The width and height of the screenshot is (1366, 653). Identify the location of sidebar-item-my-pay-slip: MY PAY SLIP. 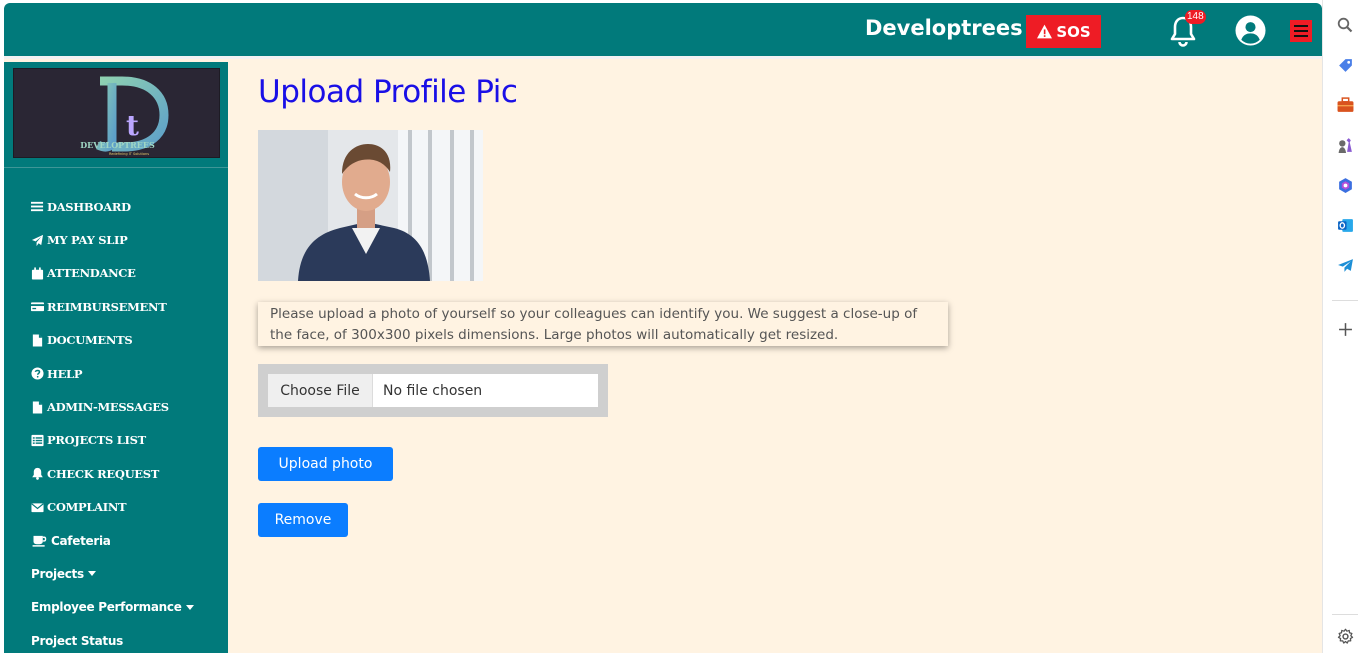
(112, 239).